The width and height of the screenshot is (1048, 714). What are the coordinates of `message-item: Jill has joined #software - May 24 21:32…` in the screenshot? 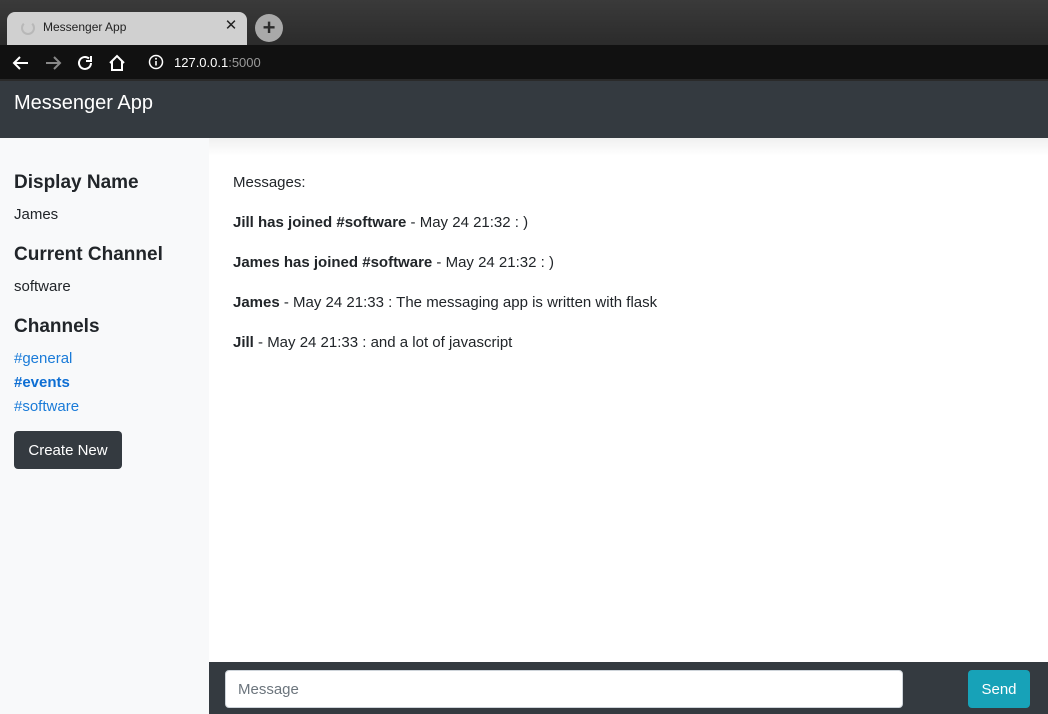 It's located at (380, 222).